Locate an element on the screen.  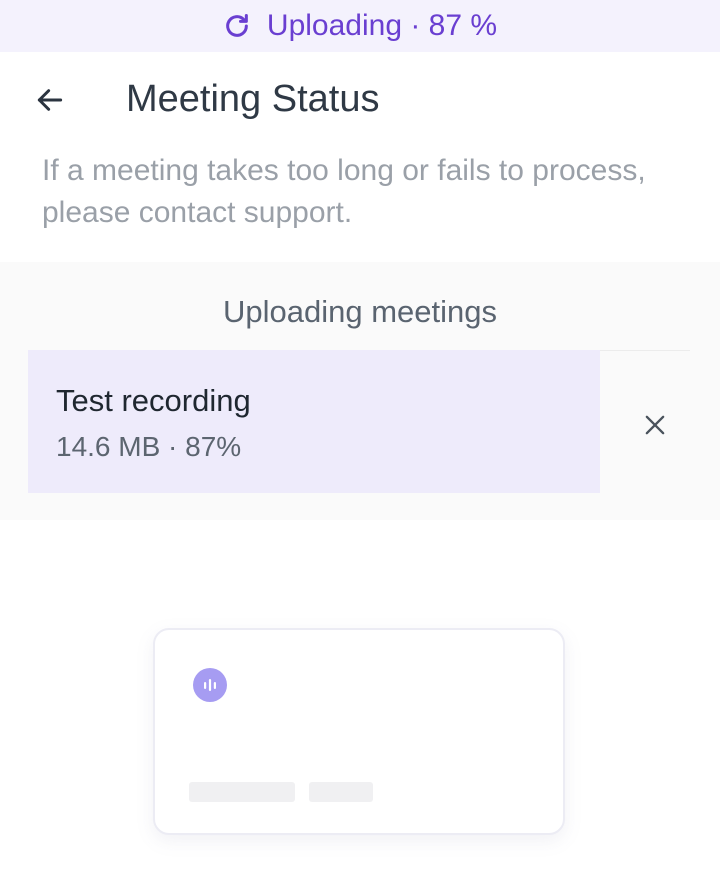
upload-status-banner: Uploading · 87 % is located at coordinates (360, 26).